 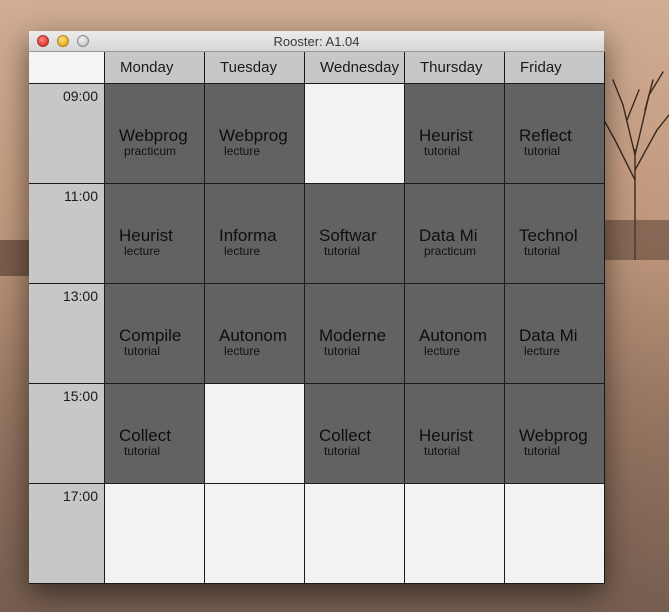 I want to click on window-title: Rooster: A1.04, so click(x=316, y=41).